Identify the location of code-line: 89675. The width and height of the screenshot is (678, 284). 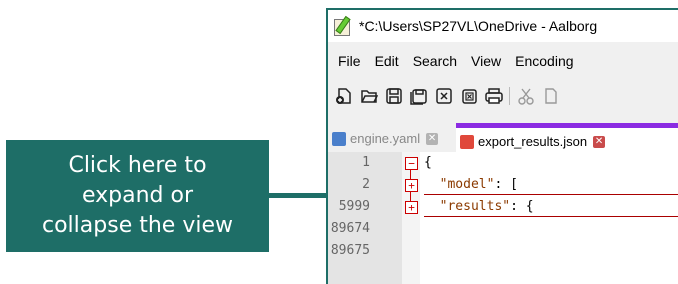
(503, 251).